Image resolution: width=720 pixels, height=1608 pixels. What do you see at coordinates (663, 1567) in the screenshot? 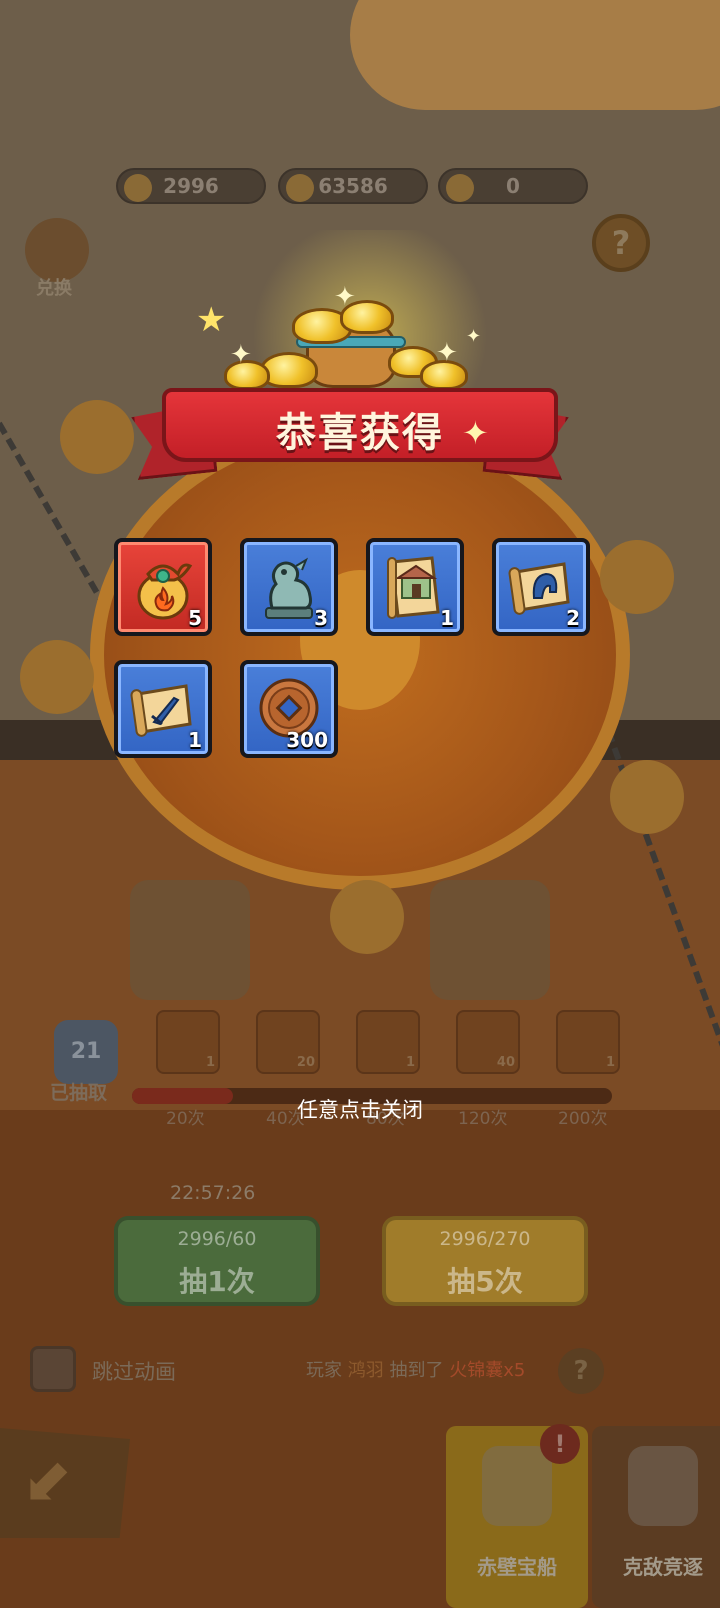
I see `tab-label: 克敌竞逐` at bounding box center [663, 1567].